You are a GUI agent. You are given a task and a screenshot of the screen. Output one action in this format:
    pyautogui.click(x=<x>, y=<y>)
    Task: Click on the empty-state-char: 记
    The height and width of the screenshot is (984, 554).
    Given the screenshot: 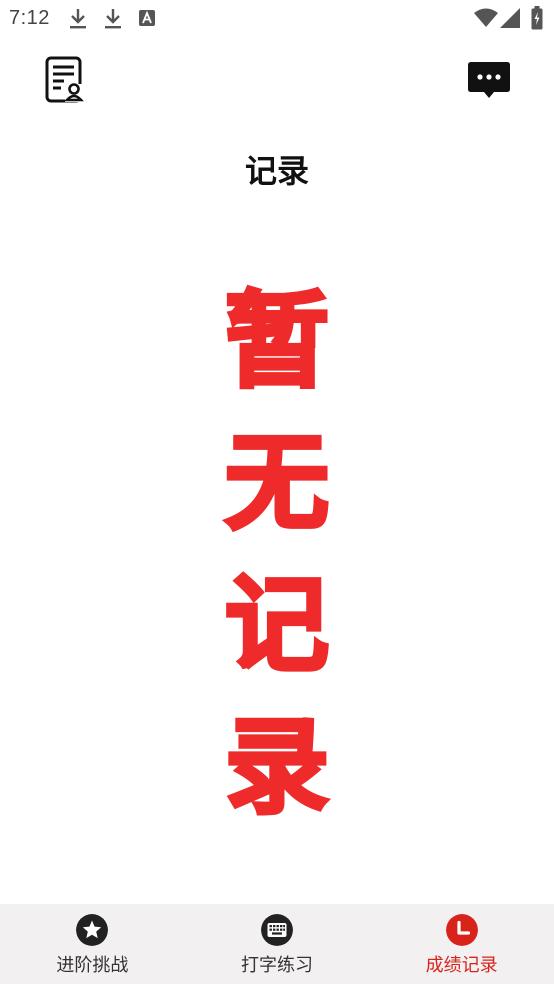 What is the action you would take?
    pyautogui.click(x=277, y=625)
    